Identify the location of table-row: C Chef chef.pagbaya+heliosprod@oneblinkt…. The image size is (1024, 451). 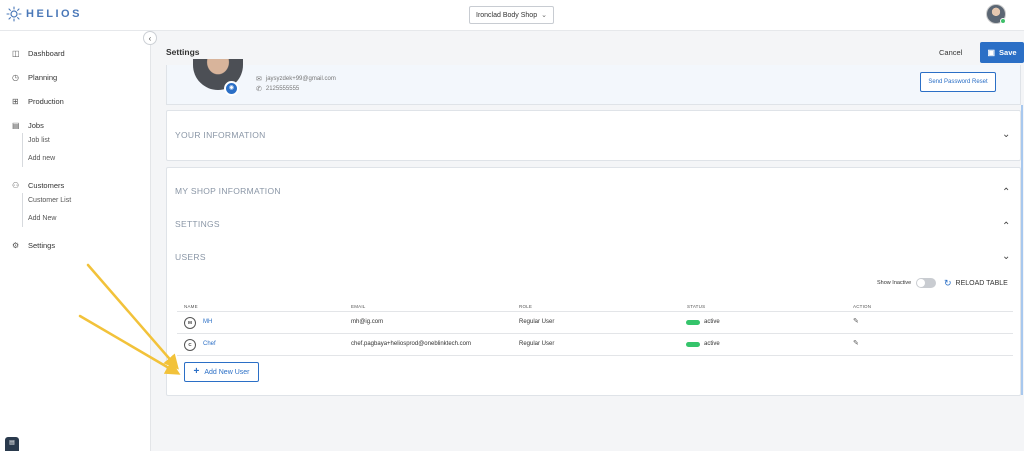
(595, 345).